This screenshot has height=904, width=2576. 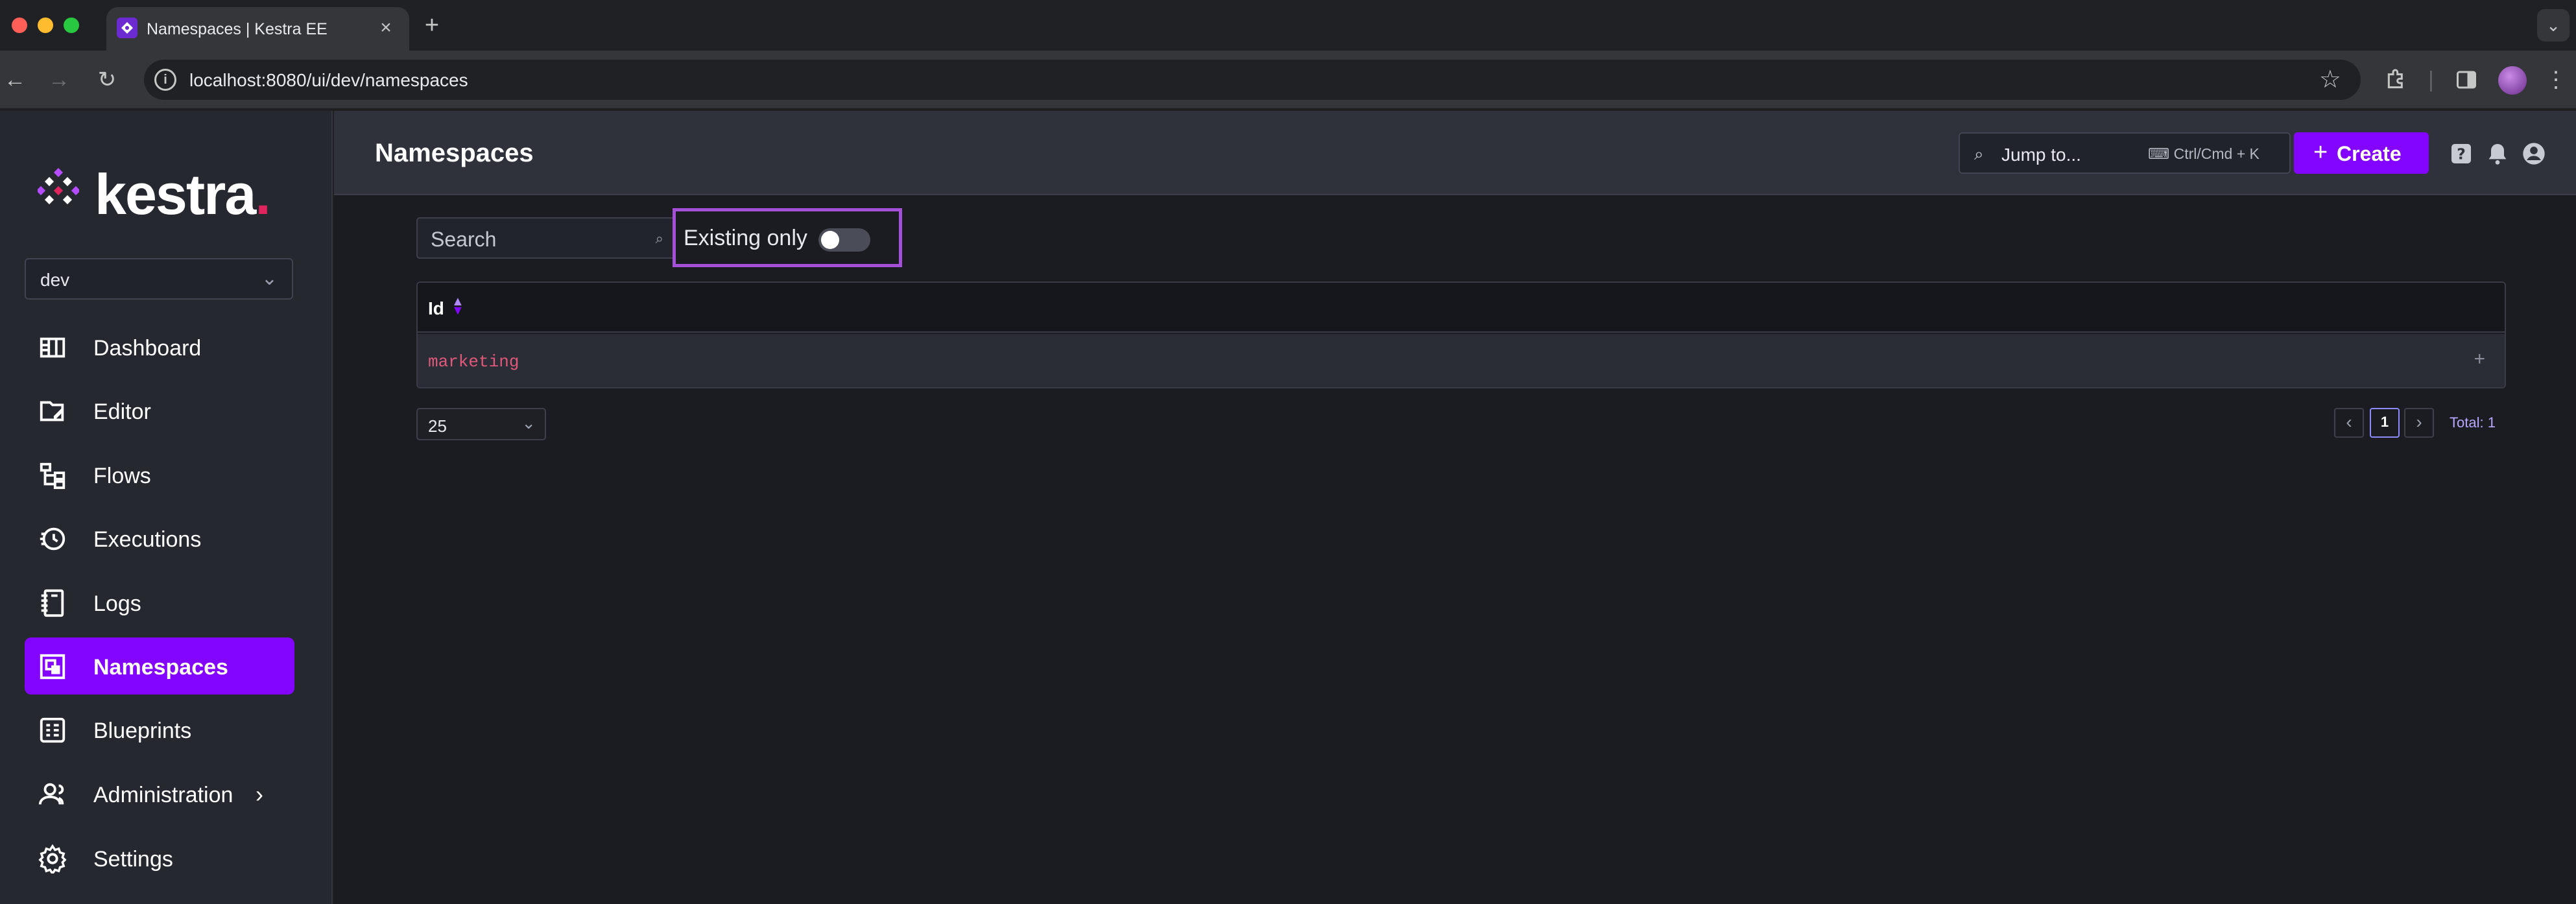 I want to click on flows-icon, so click(x=53, y=476).